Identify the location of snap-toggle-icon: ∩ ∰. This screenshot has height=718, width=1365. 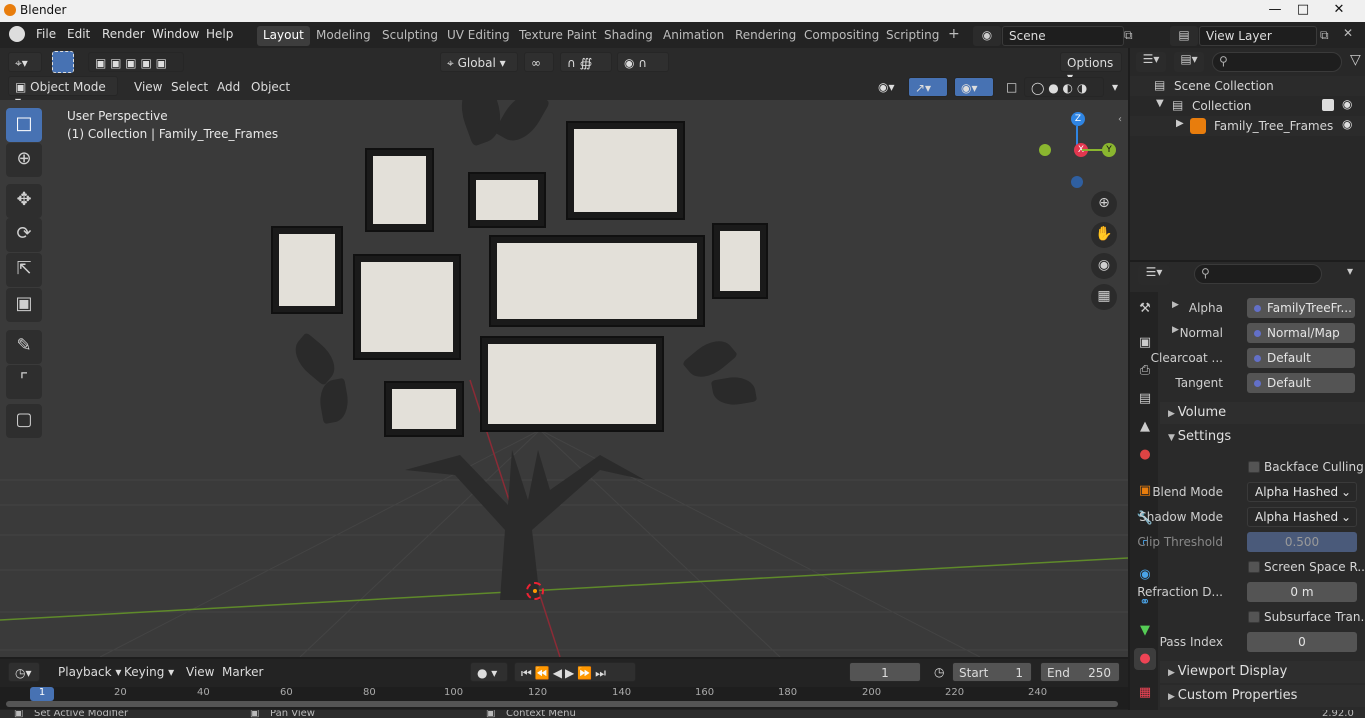
(586, 62).